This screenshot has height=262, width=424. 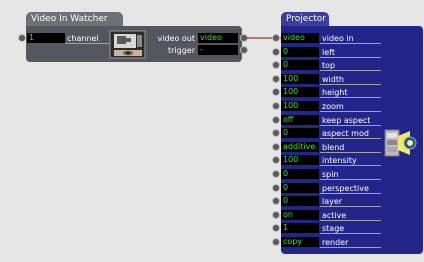 I want to click on projector-value-active: on, so click(x=300, y=215).